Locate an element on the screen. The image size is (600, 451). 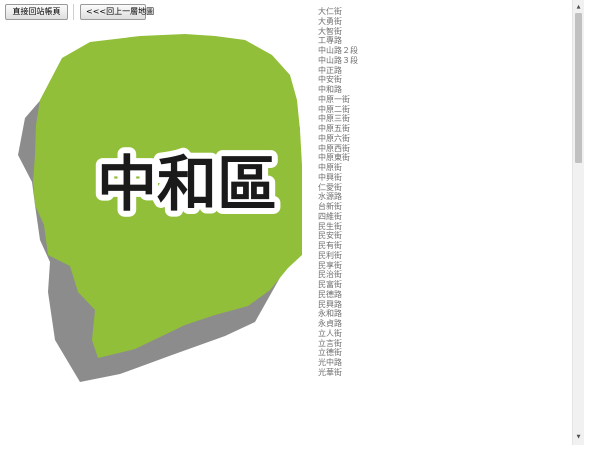
district-label: 中和區 is located at coordinates (187, 185).